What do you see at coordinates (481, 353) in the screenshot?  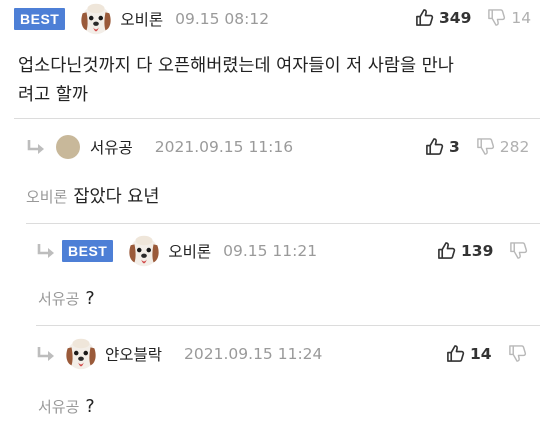 I see `like-count: 14` at bounding box center [481, 353].